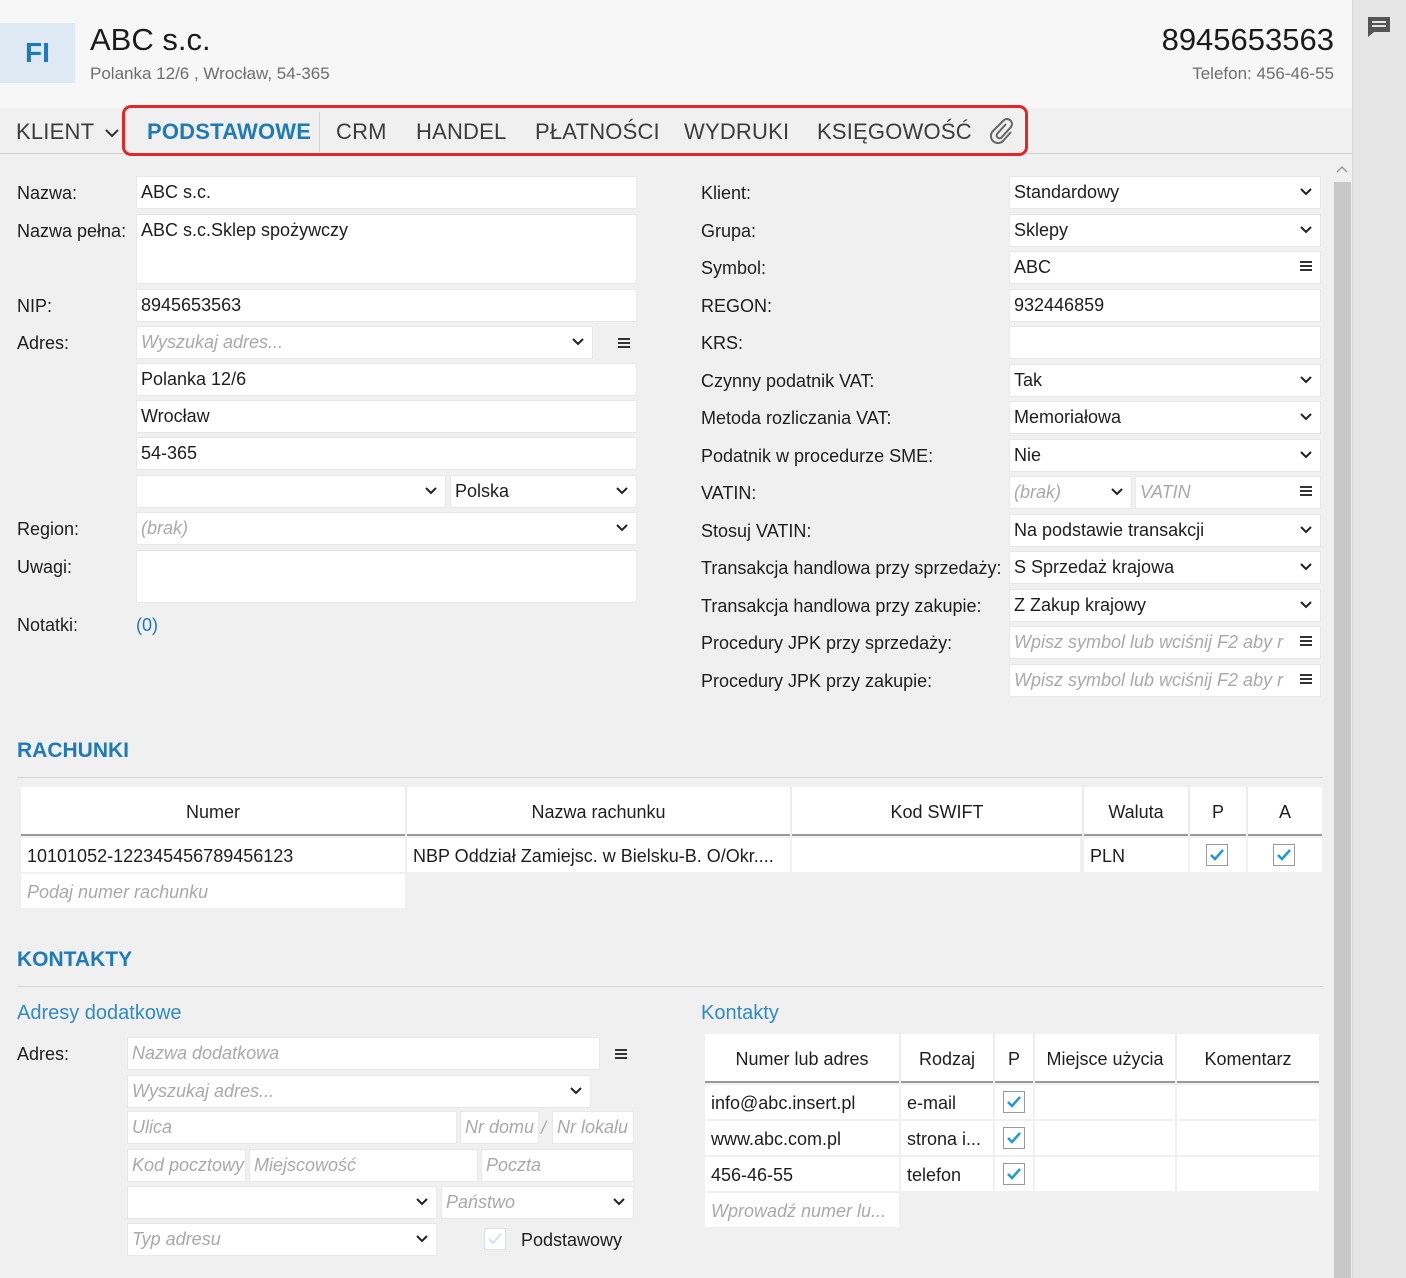 This screenshot has width=1406, height=1278. Describe the element at coordinates (386, 305) in the screenshot. I see `nip-input: 8945653563` at that location.